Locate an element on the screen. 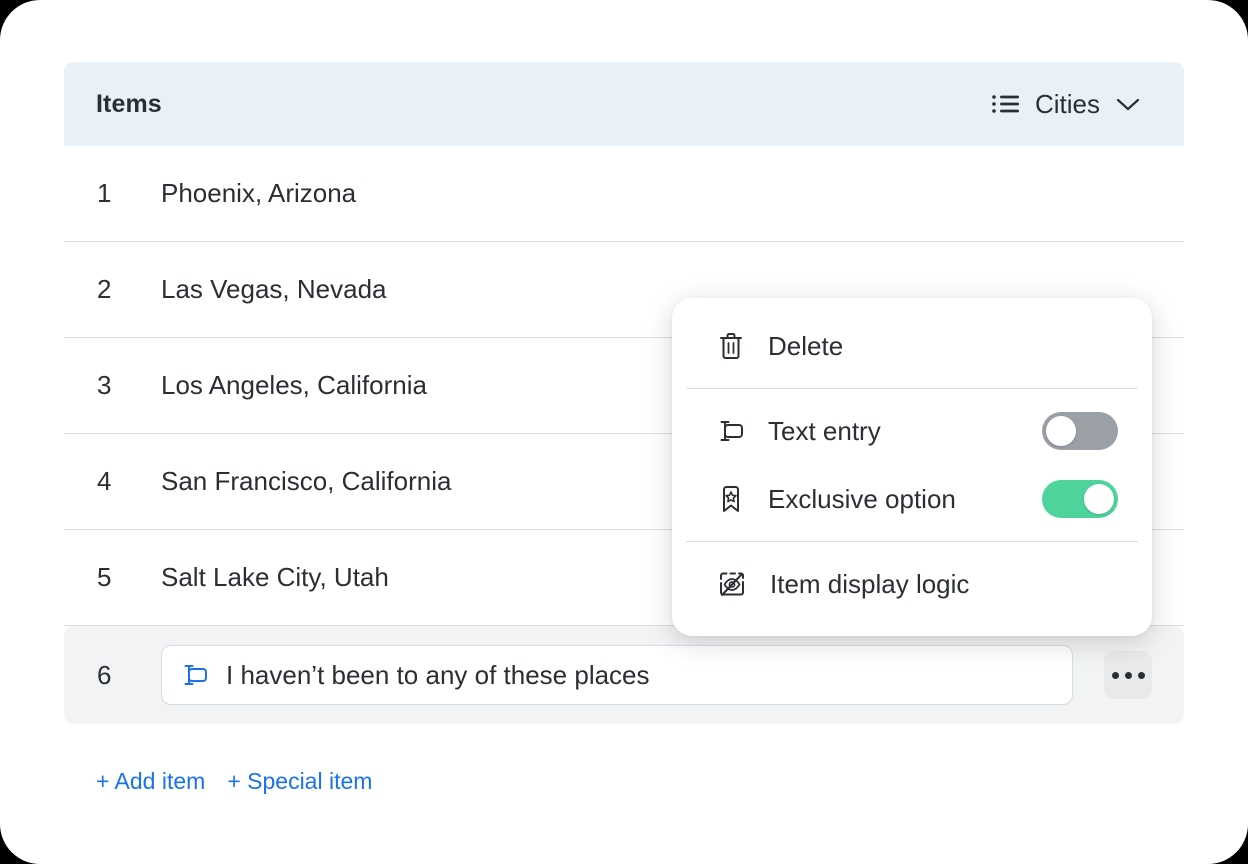  table-row: 1 Phoenix, Arizona is located at coordinates (624, 194).